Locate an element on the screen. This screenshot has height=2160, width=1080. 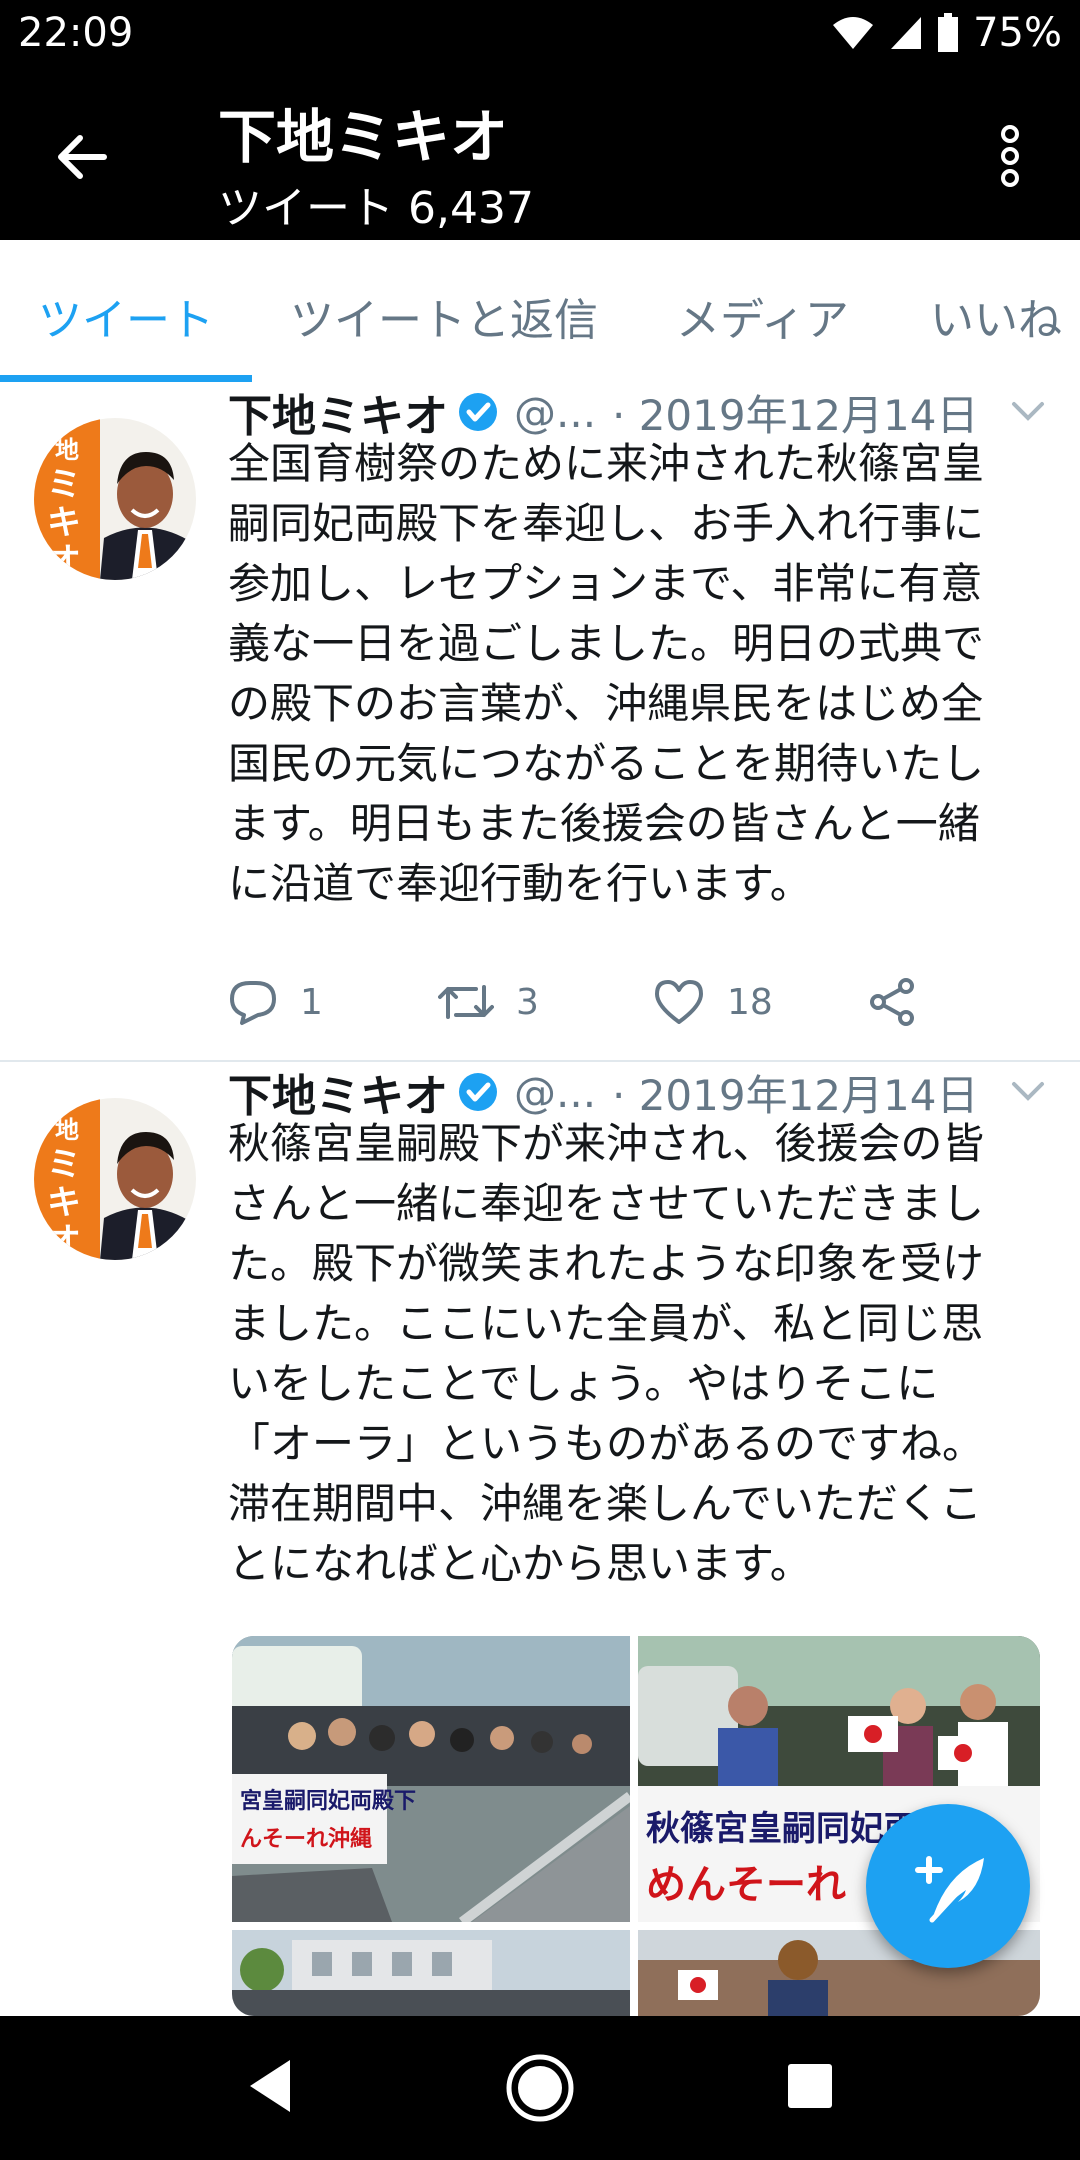
status-bar: 22:09 75% is located at coordinates (540, 36).